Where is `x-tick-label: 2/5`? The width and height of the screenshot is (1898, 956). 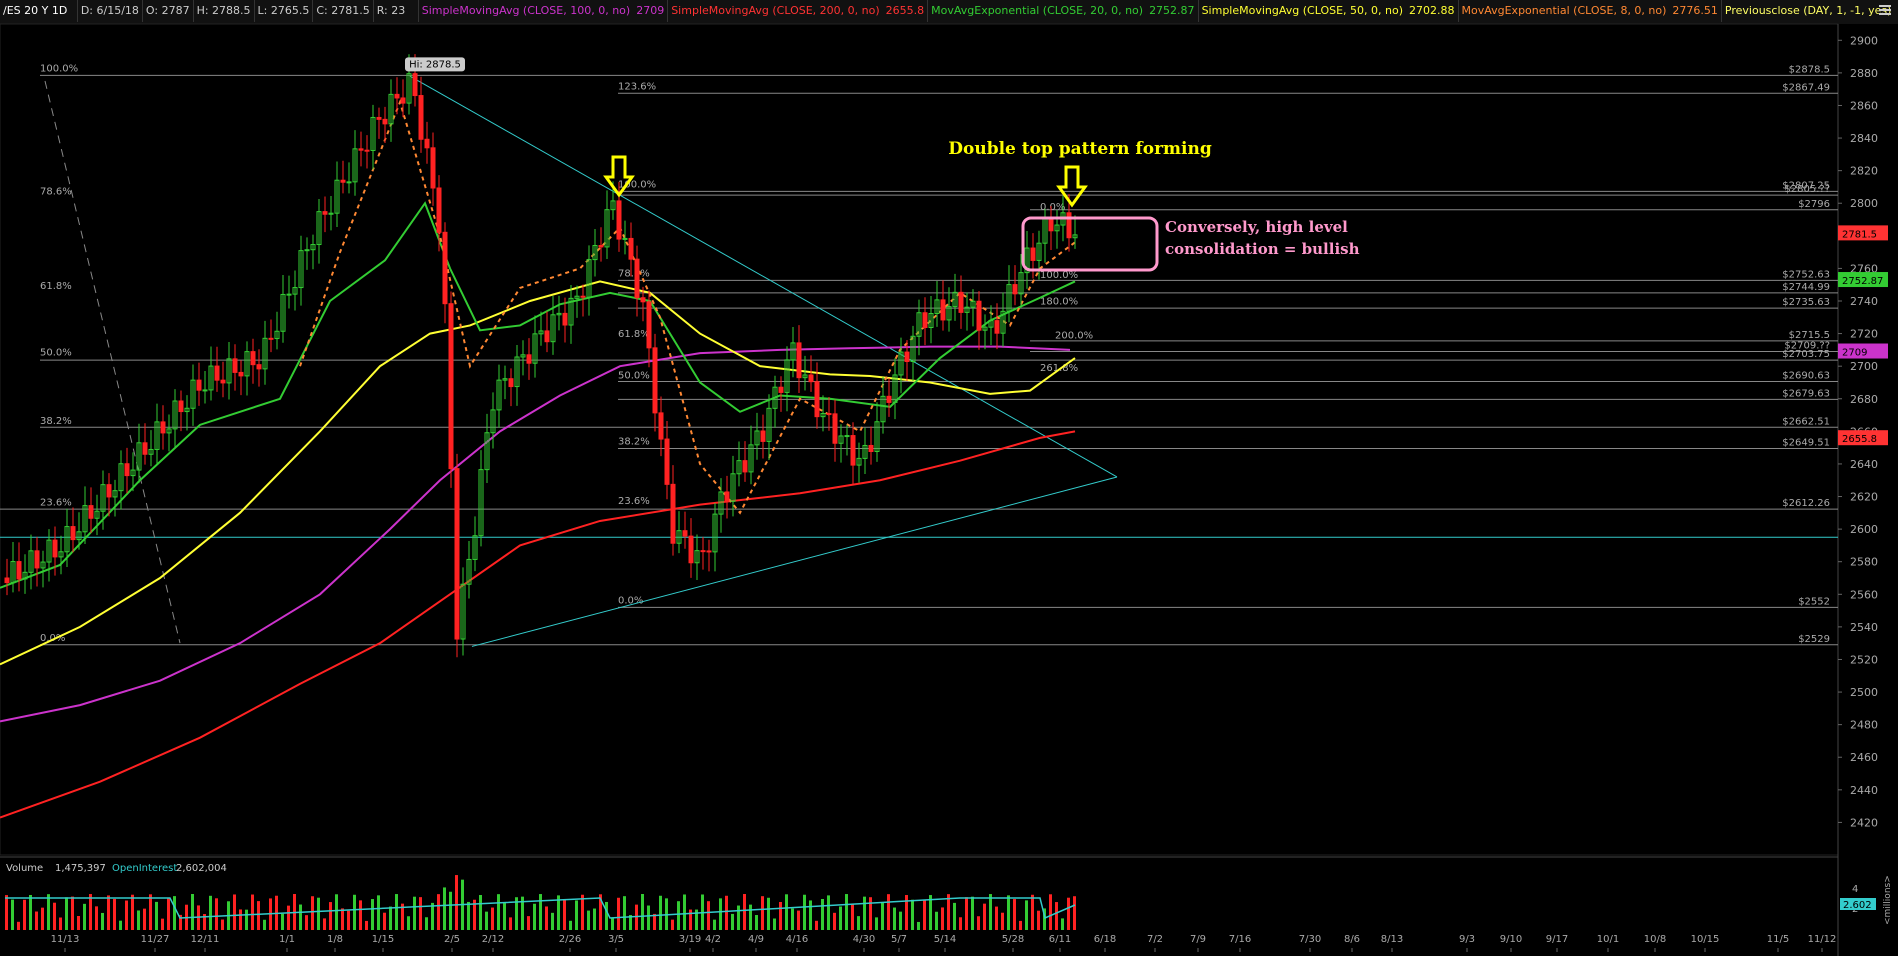 x-tick-label: 2/5 is located at coordinates (452, 939).